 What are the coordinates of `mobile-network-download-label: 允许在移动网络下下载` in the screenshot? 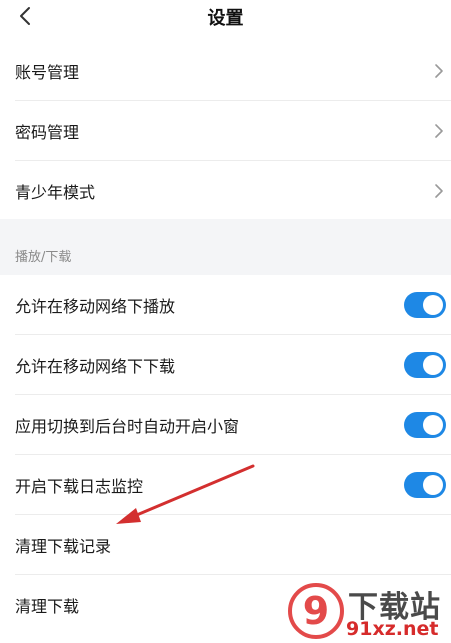 It's located at (95, 366).